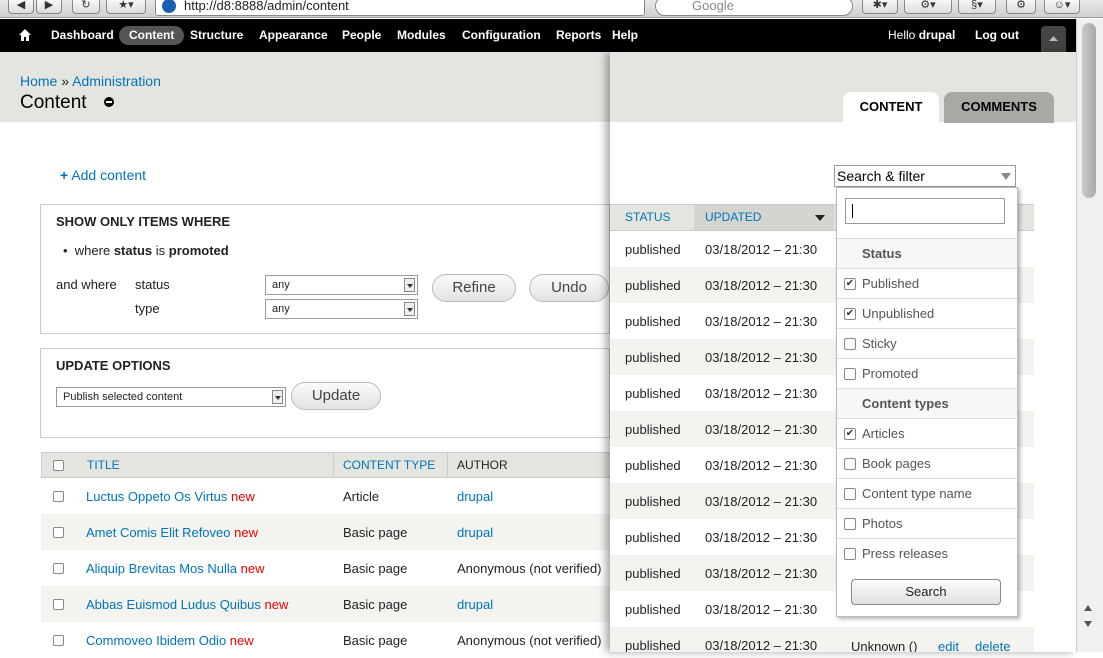 The image size is (1103, 658). I want to click on row-title-link: Commoveo Ibidem Odio, so click(156, 640).